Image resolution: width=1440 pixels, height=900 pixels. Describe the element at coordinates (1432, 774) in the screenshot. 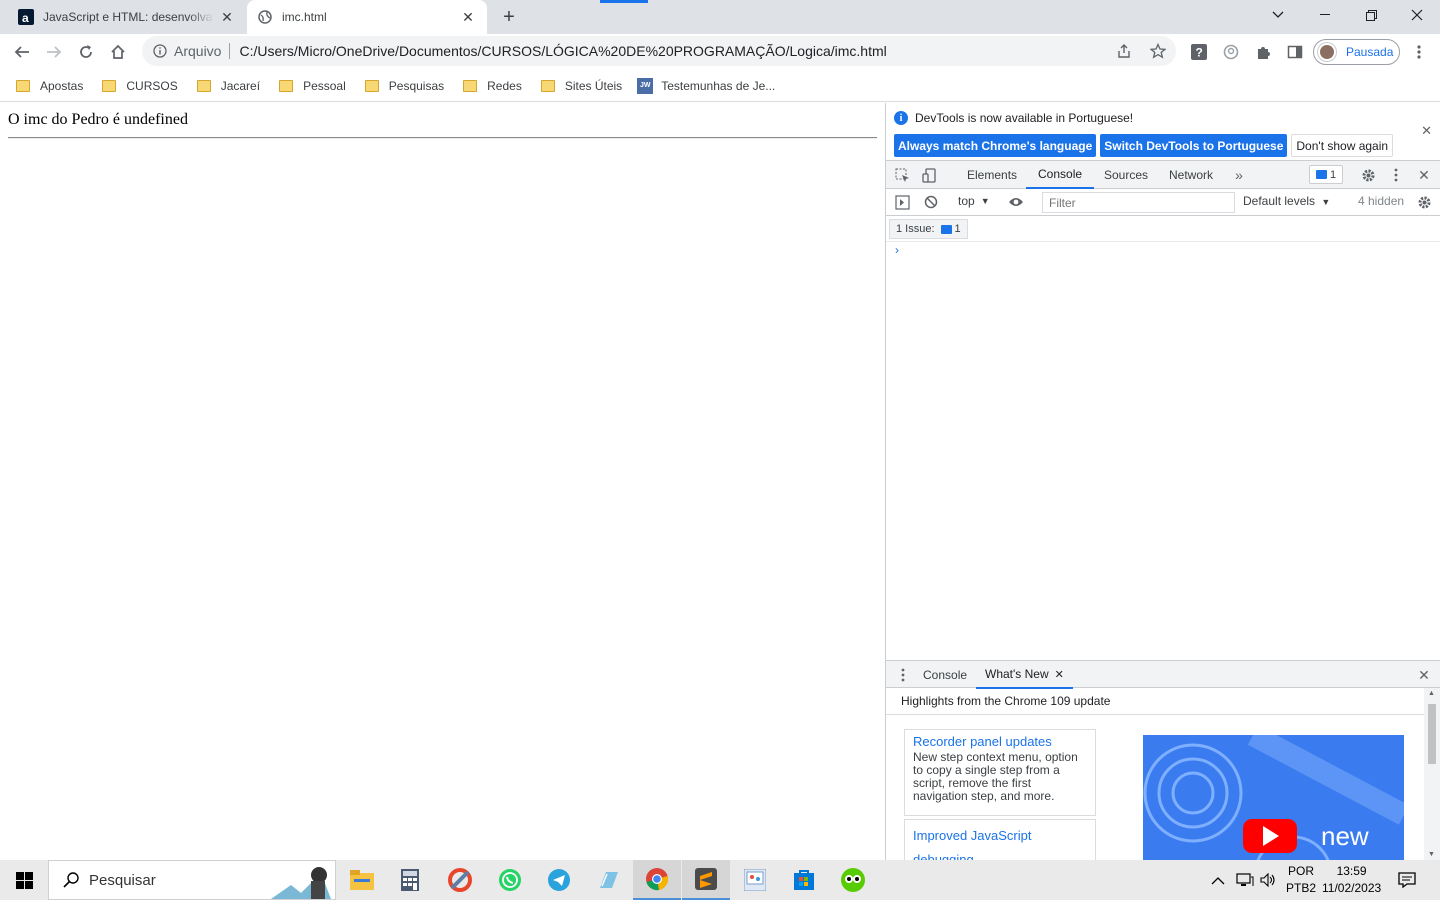

I see `drawer-scrollbar: ▲ ▼` at that location.